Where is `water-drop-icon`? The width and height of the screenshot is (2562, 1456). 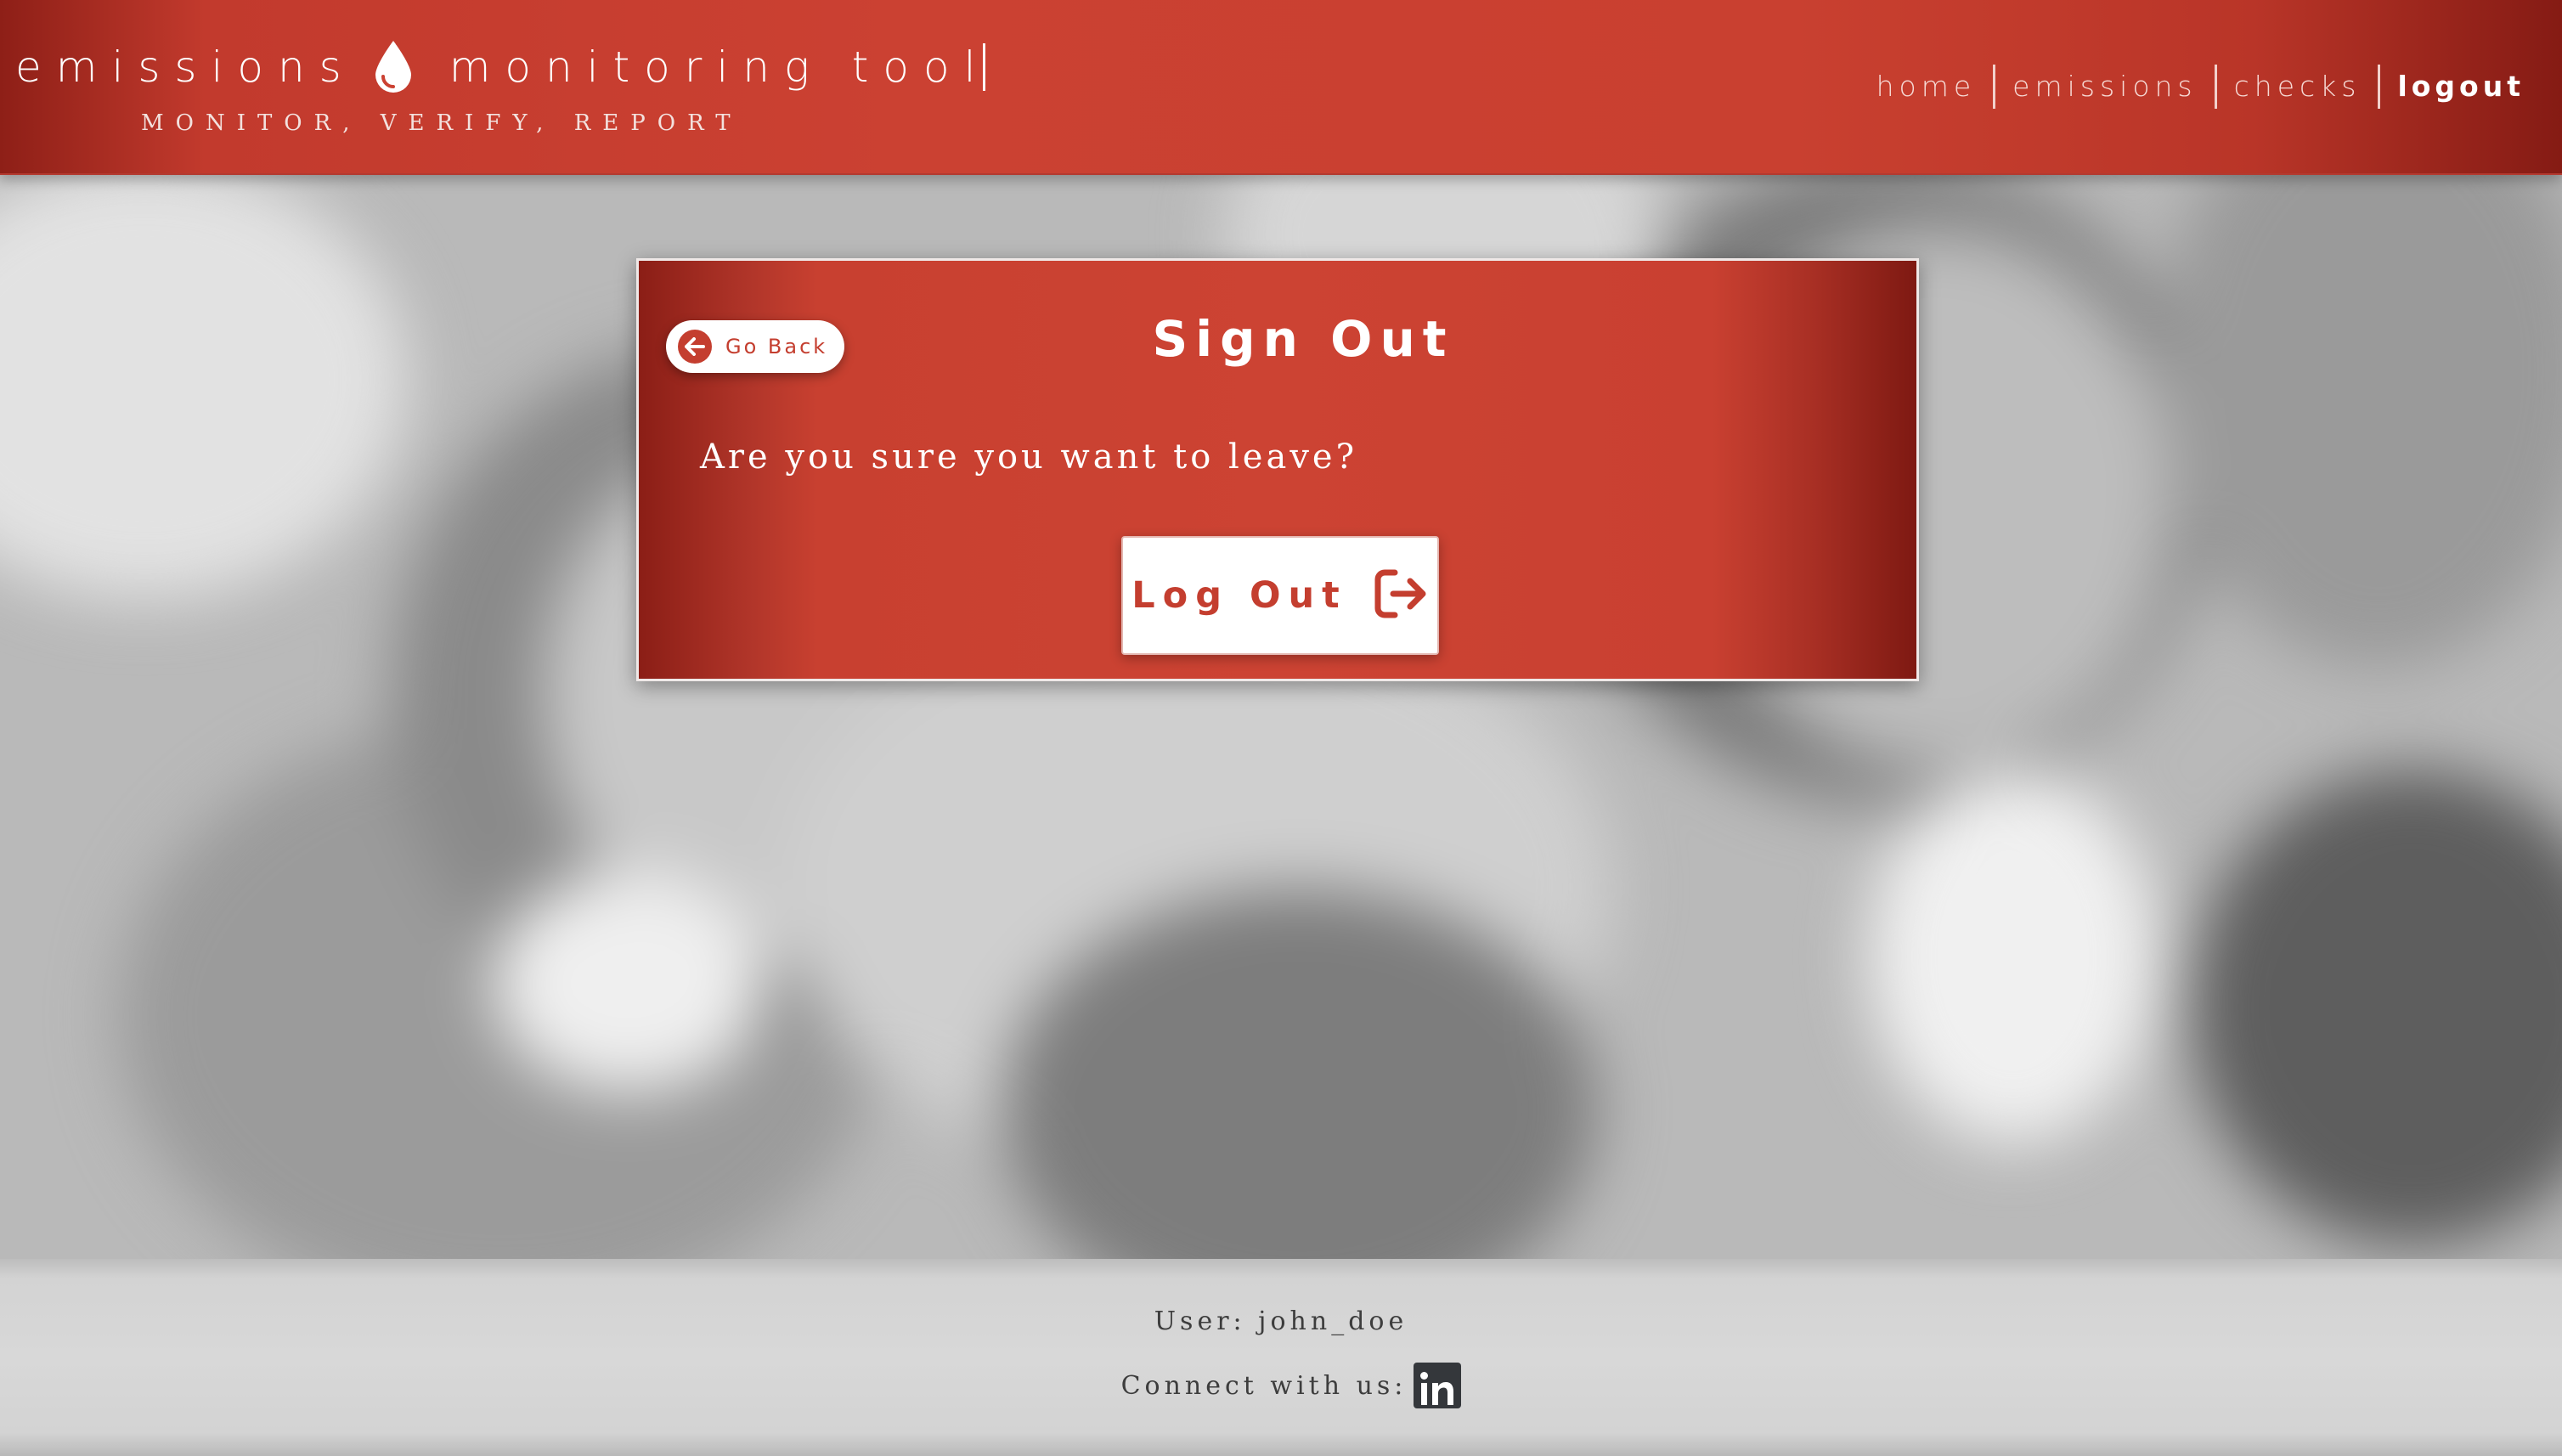 water-drop-icon is located at coordinates (393, 67).